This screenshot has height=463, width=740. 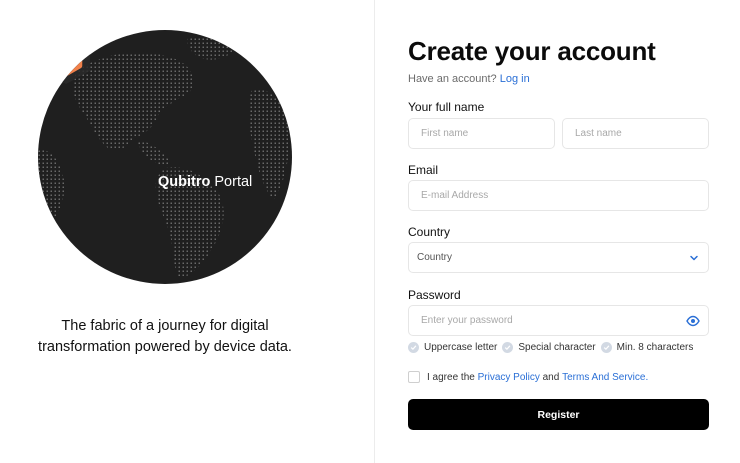 I want to click on requirement-uppercase: Uppercase letter, so click(x=452, y=347).